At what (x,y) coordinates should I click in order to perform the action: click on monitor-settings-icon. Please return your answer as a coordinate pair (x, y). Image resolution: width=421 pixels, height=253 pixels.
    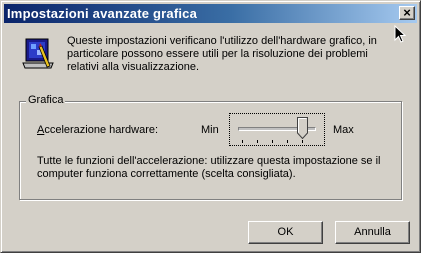
    Looking at the image, I should click on (38, 53).